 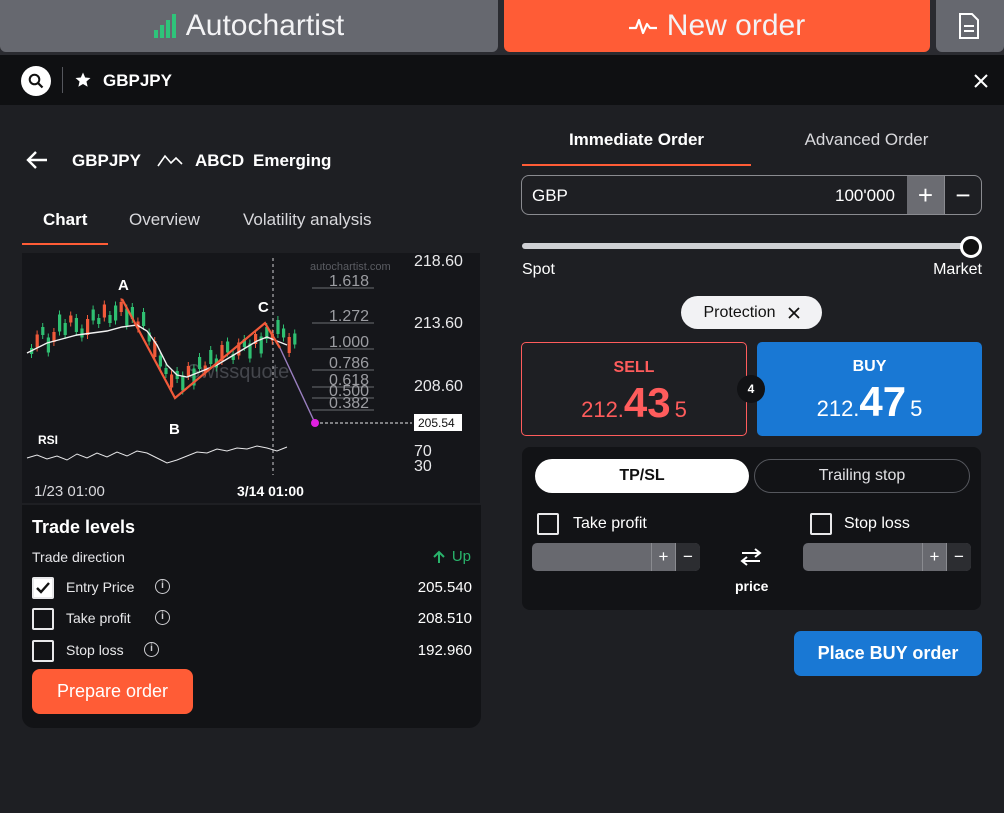 I want to click on trailing-stop-mode-button: Trailing stop, so click(x=862, y=476).